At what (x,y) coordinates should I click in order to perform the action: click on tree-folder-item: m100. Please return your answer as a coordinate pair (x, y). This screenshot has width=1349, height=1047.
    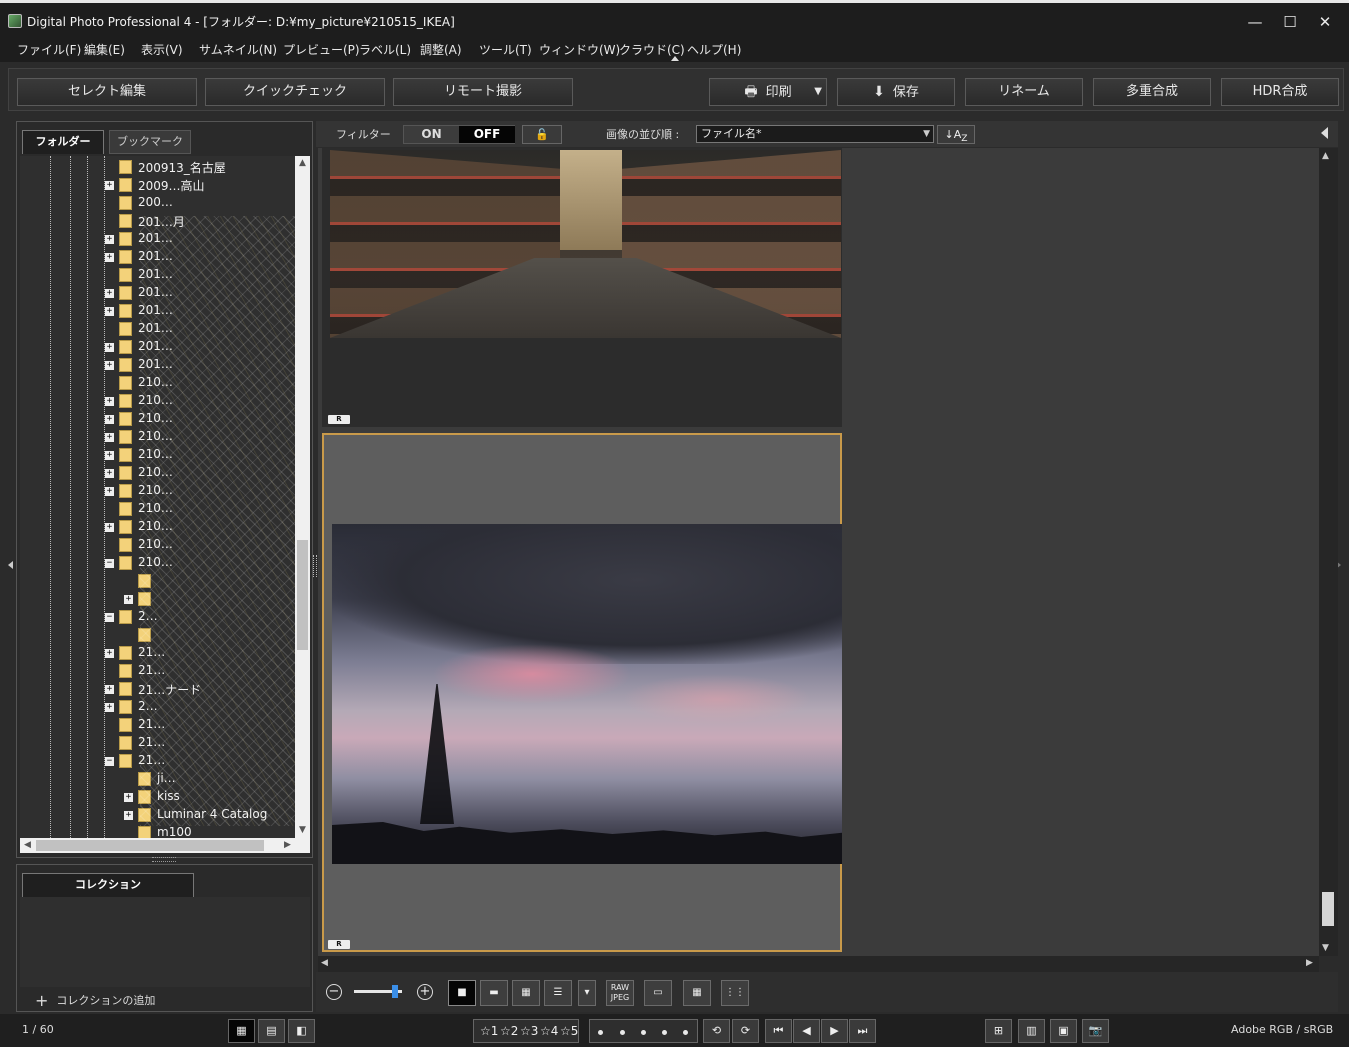
    Looking at the image, I should click on (209, 831).